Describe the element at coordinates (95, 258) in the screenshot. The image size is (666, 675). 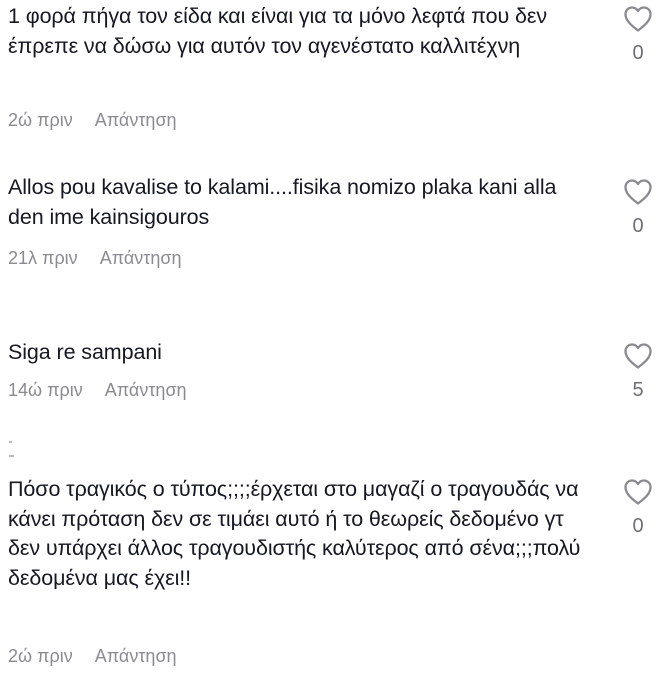
I see `comment-meta: 21λ πριν Απάντηση` at that location.